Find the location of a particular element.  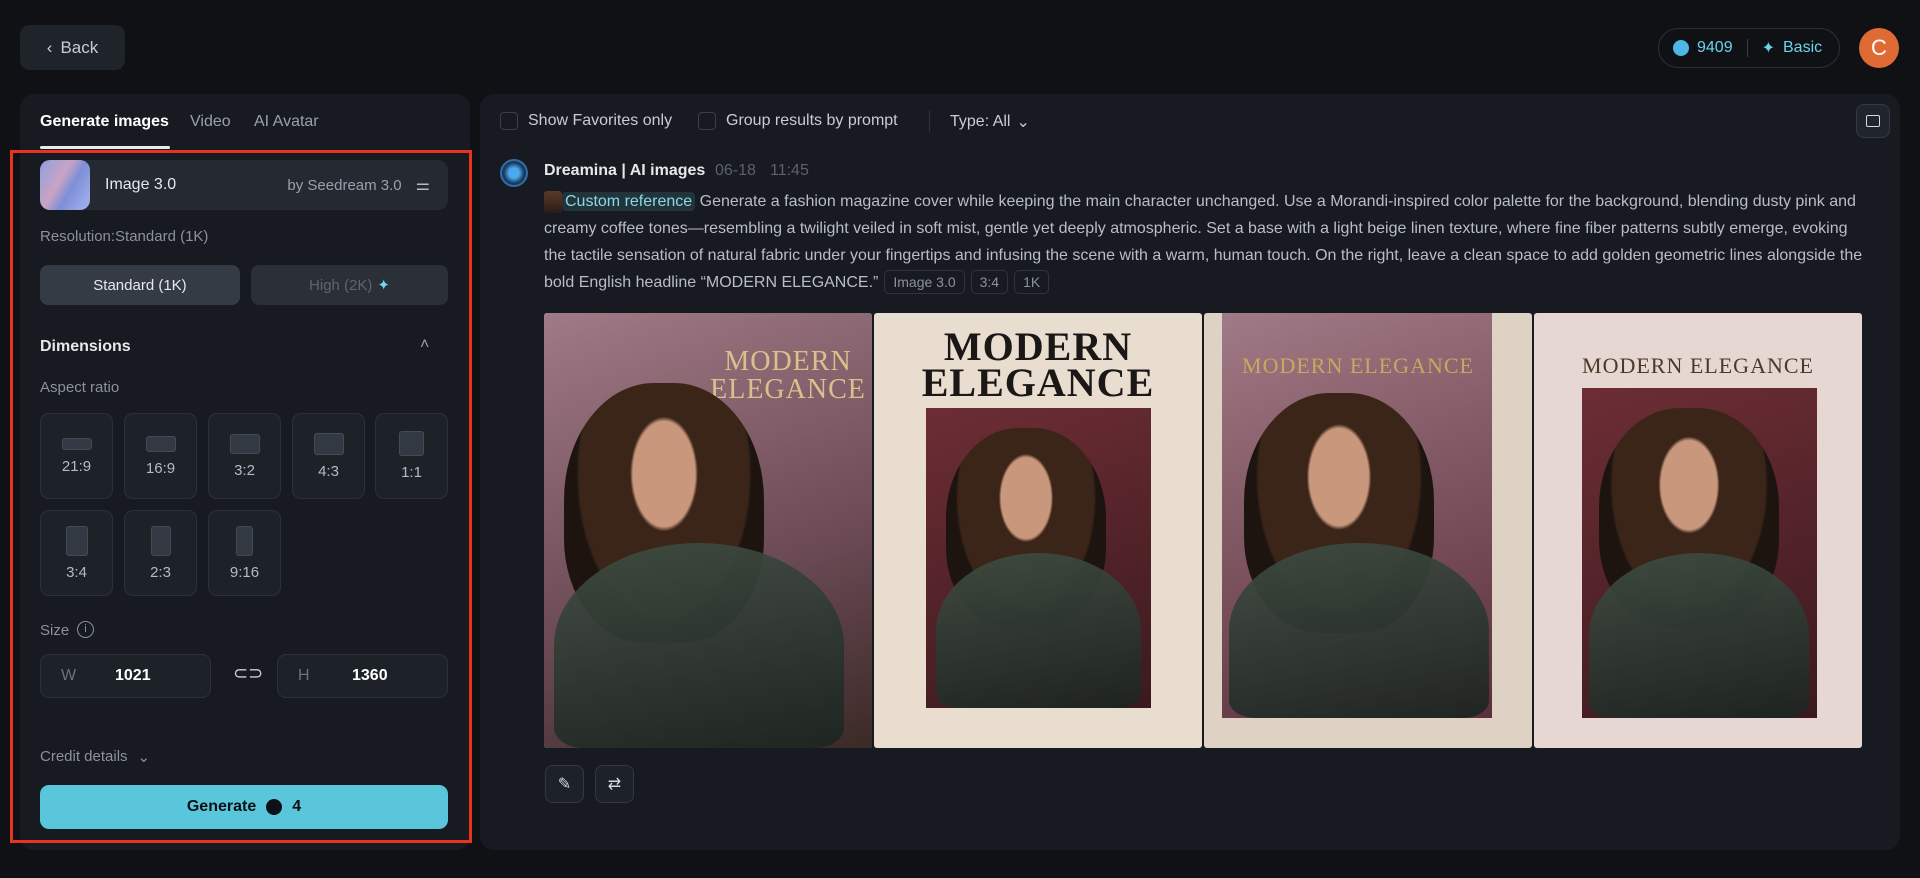

repeat-icon: ⇄ is located at coordinates (614, 784).